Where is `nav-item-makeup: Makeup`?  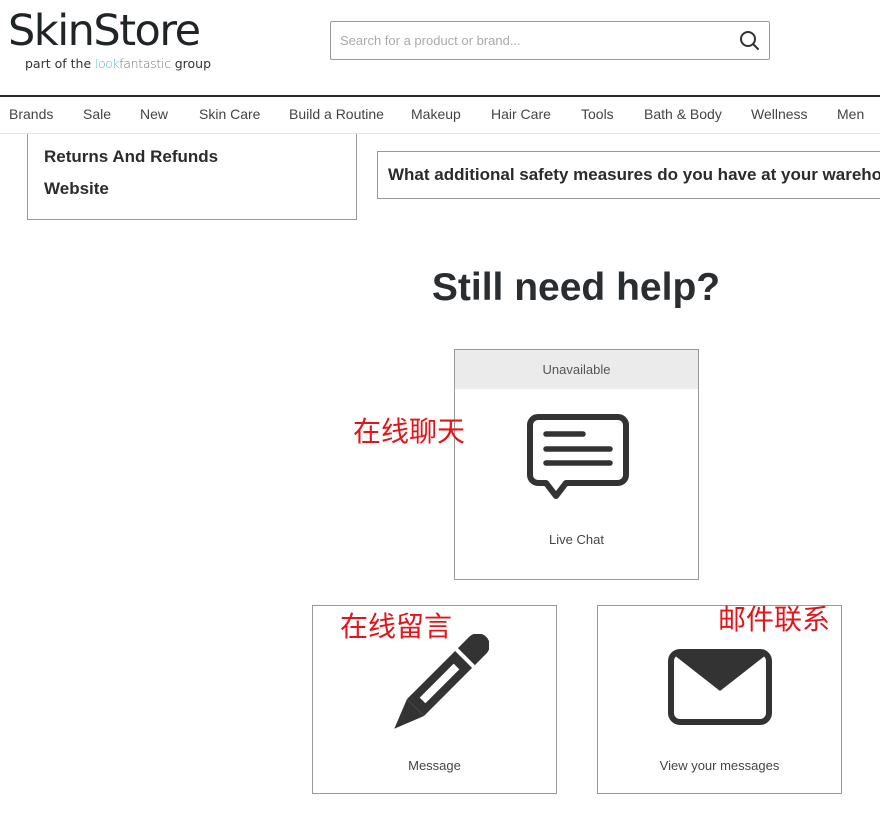 nav-item-makeup: Makeup is located at coordinates (436, 114).